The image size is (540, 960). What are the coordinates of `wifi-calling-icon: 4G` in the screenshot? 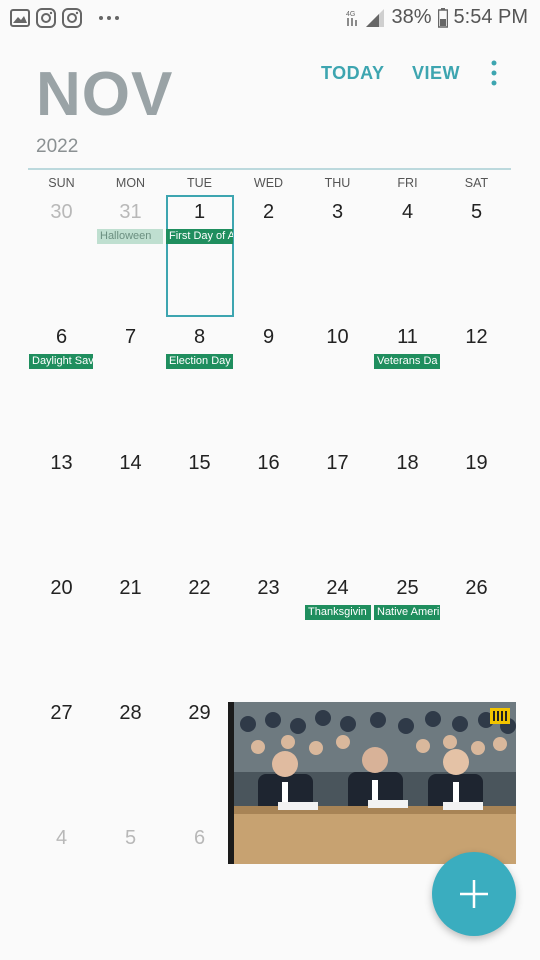 It's located at (352, 18).